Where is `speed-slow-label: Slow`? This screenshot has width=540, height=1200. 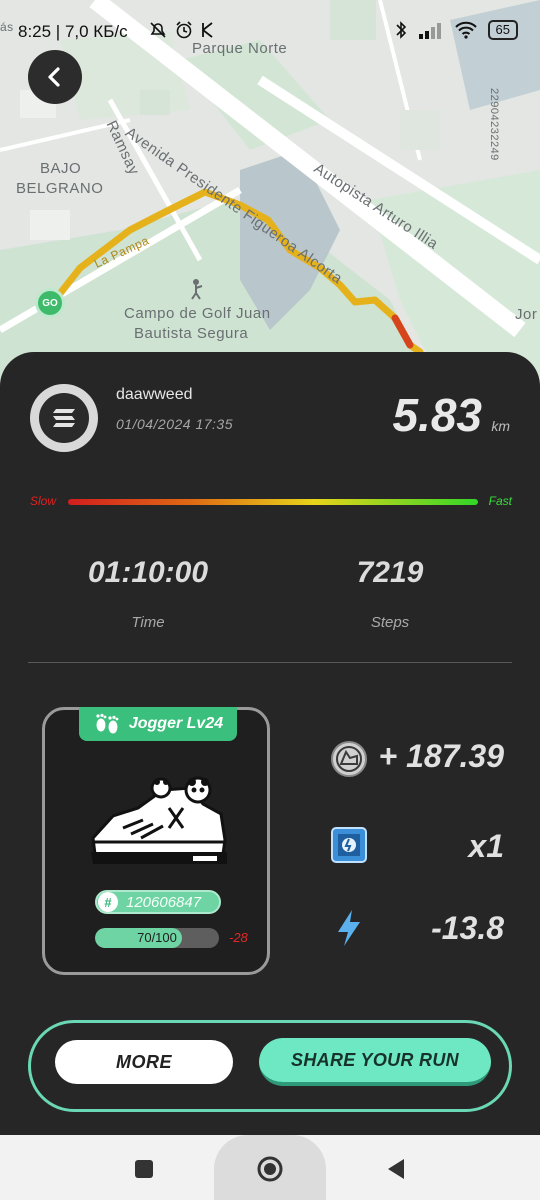 speed-slow-label: Slow is located at coordinates (43, 501).